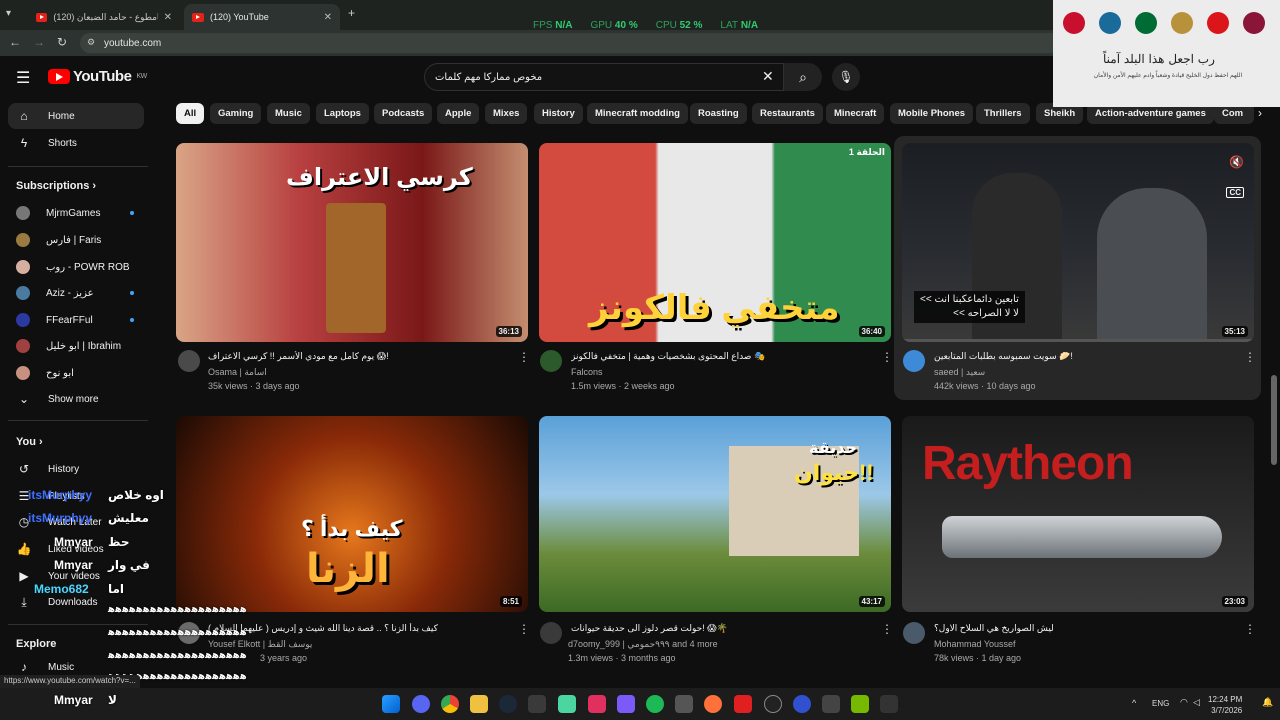 The width and height of the screenshot is (1280, 720). Describe the element at coordinates (15, 42) in the screenshot. I see `back-arrow-icon: ←` at that location.